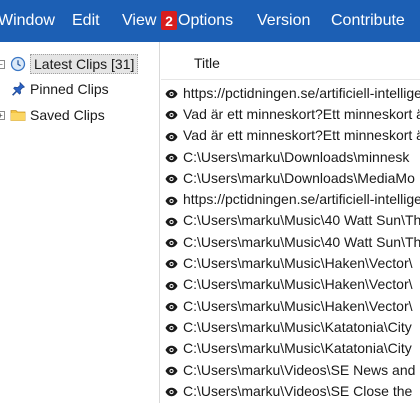 This screenshot has height=403, width=420. I want to click on column-header-label: Title, so click(207, 63).